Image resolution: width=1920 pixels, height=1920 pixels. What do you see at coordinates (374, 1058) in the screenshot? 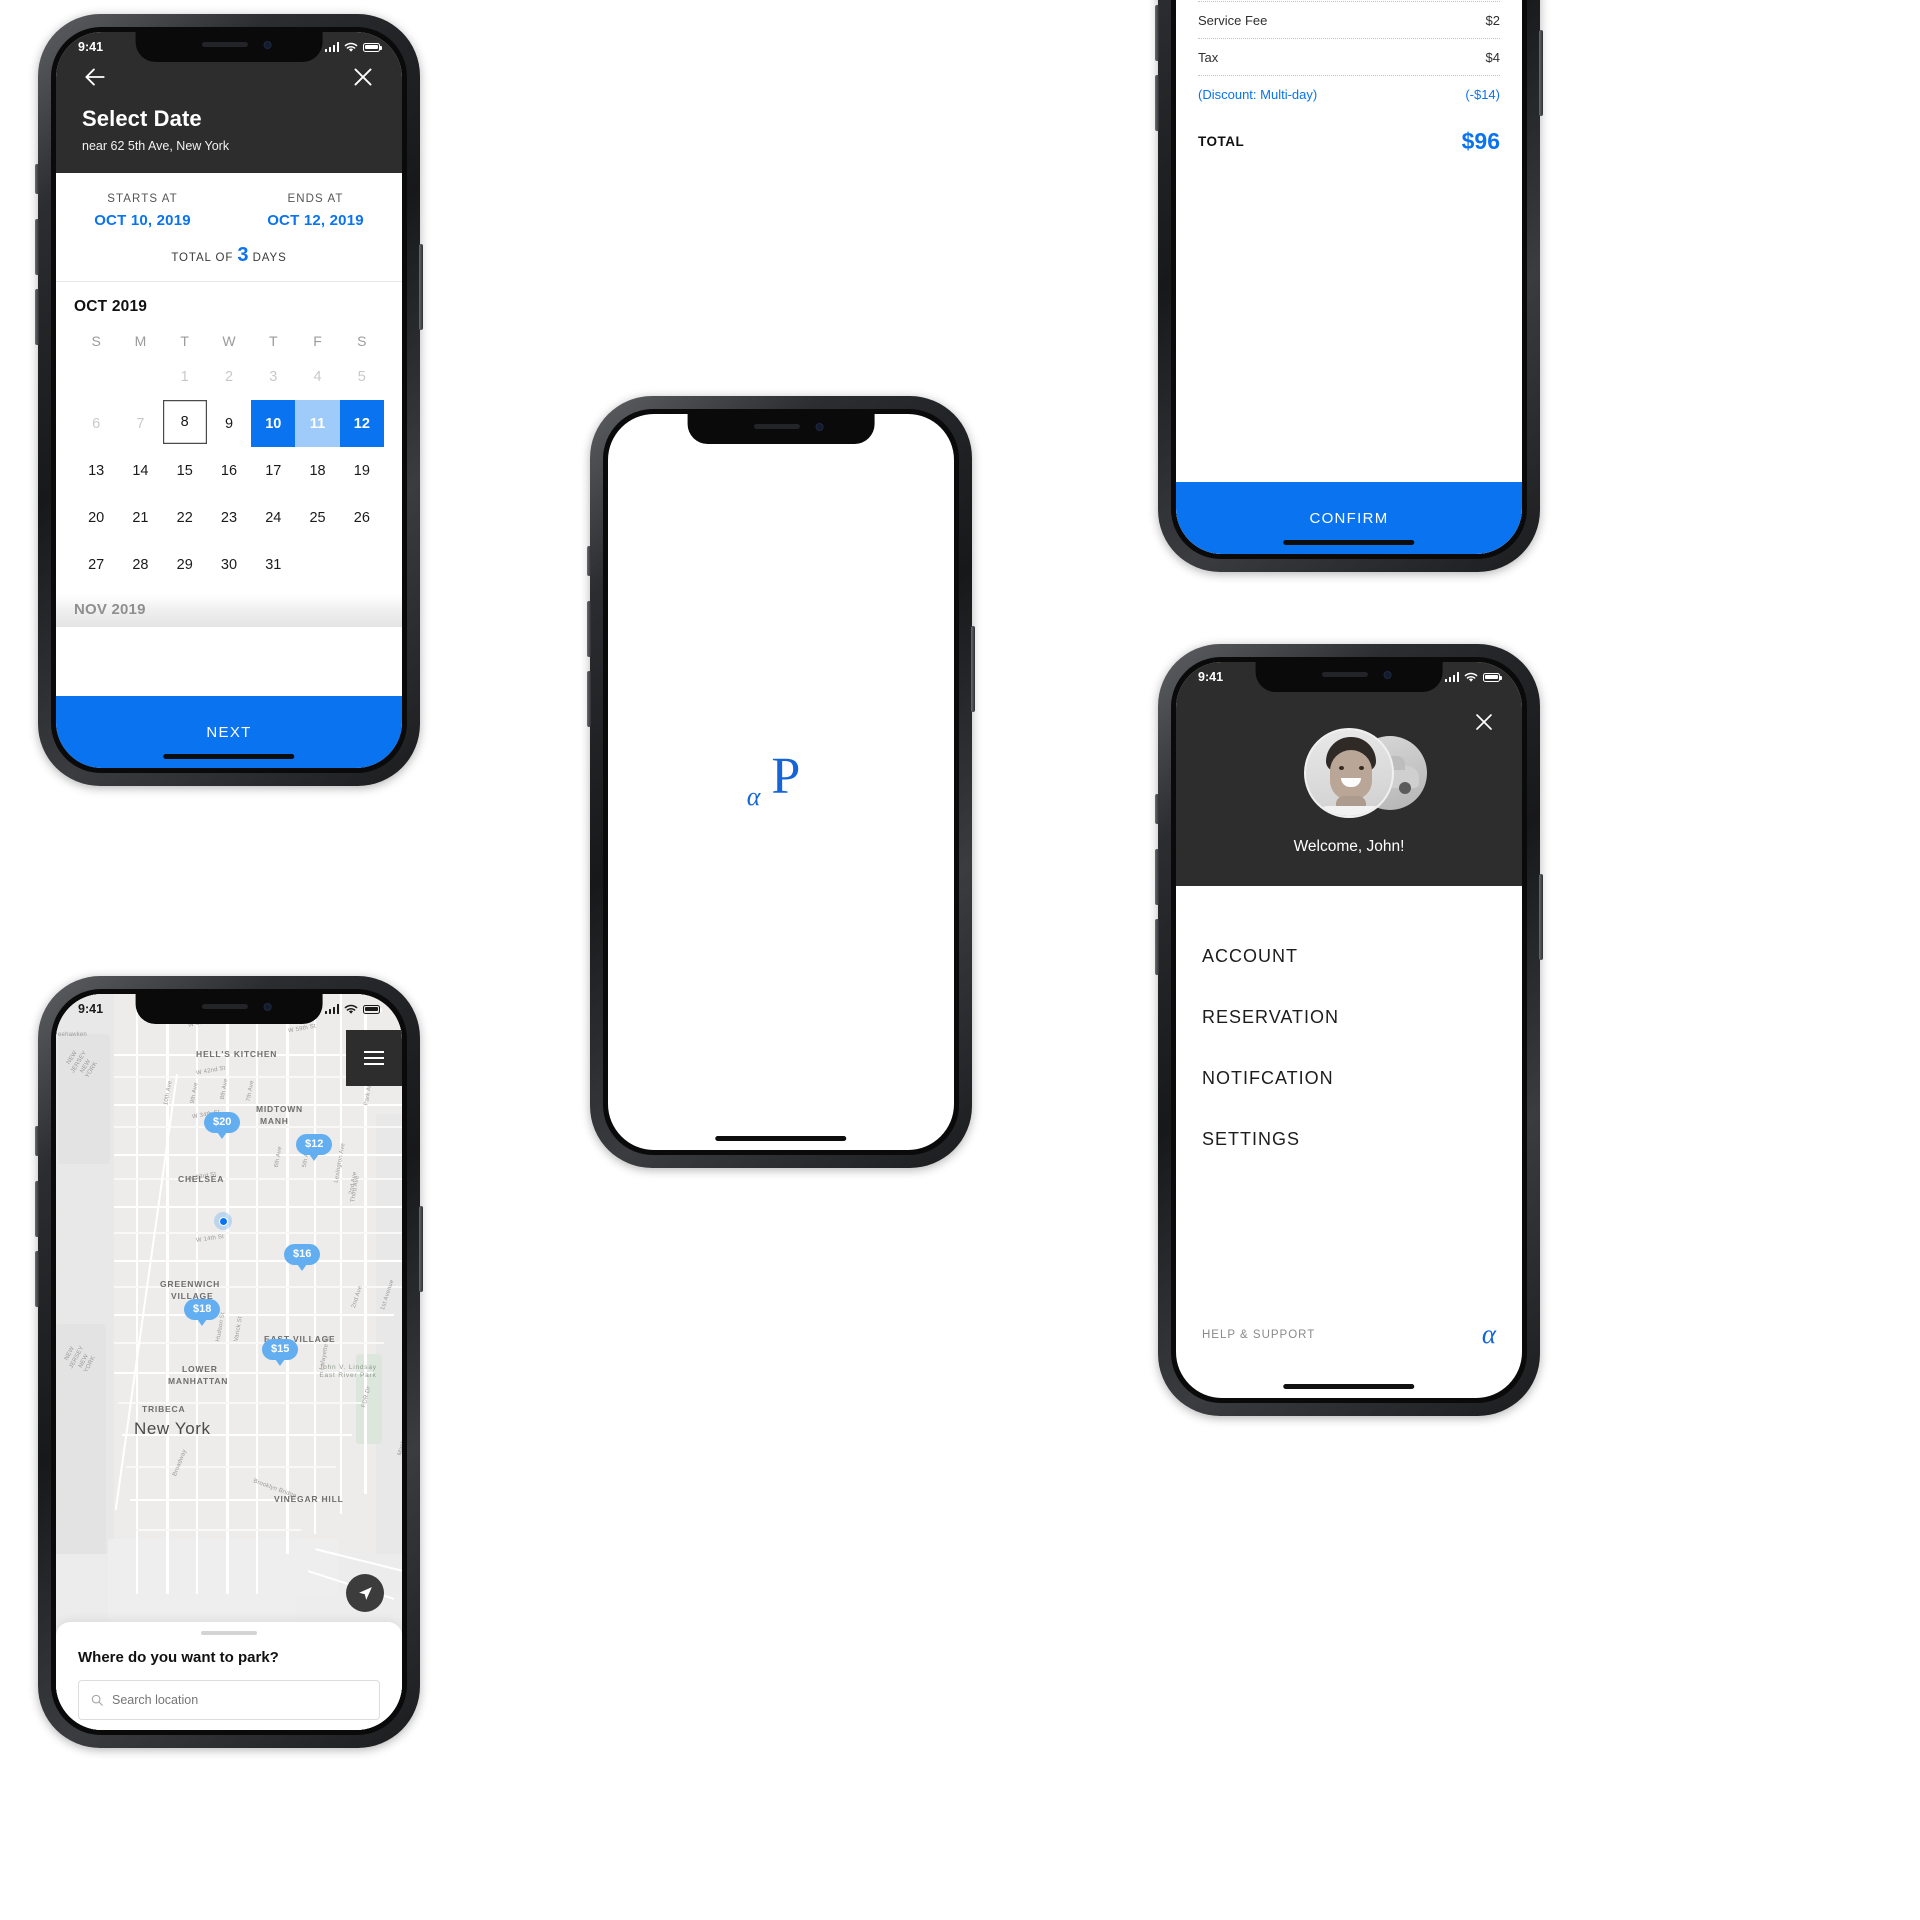
I see `hamburger-menu-icon` at bounding box center [374, 1058].